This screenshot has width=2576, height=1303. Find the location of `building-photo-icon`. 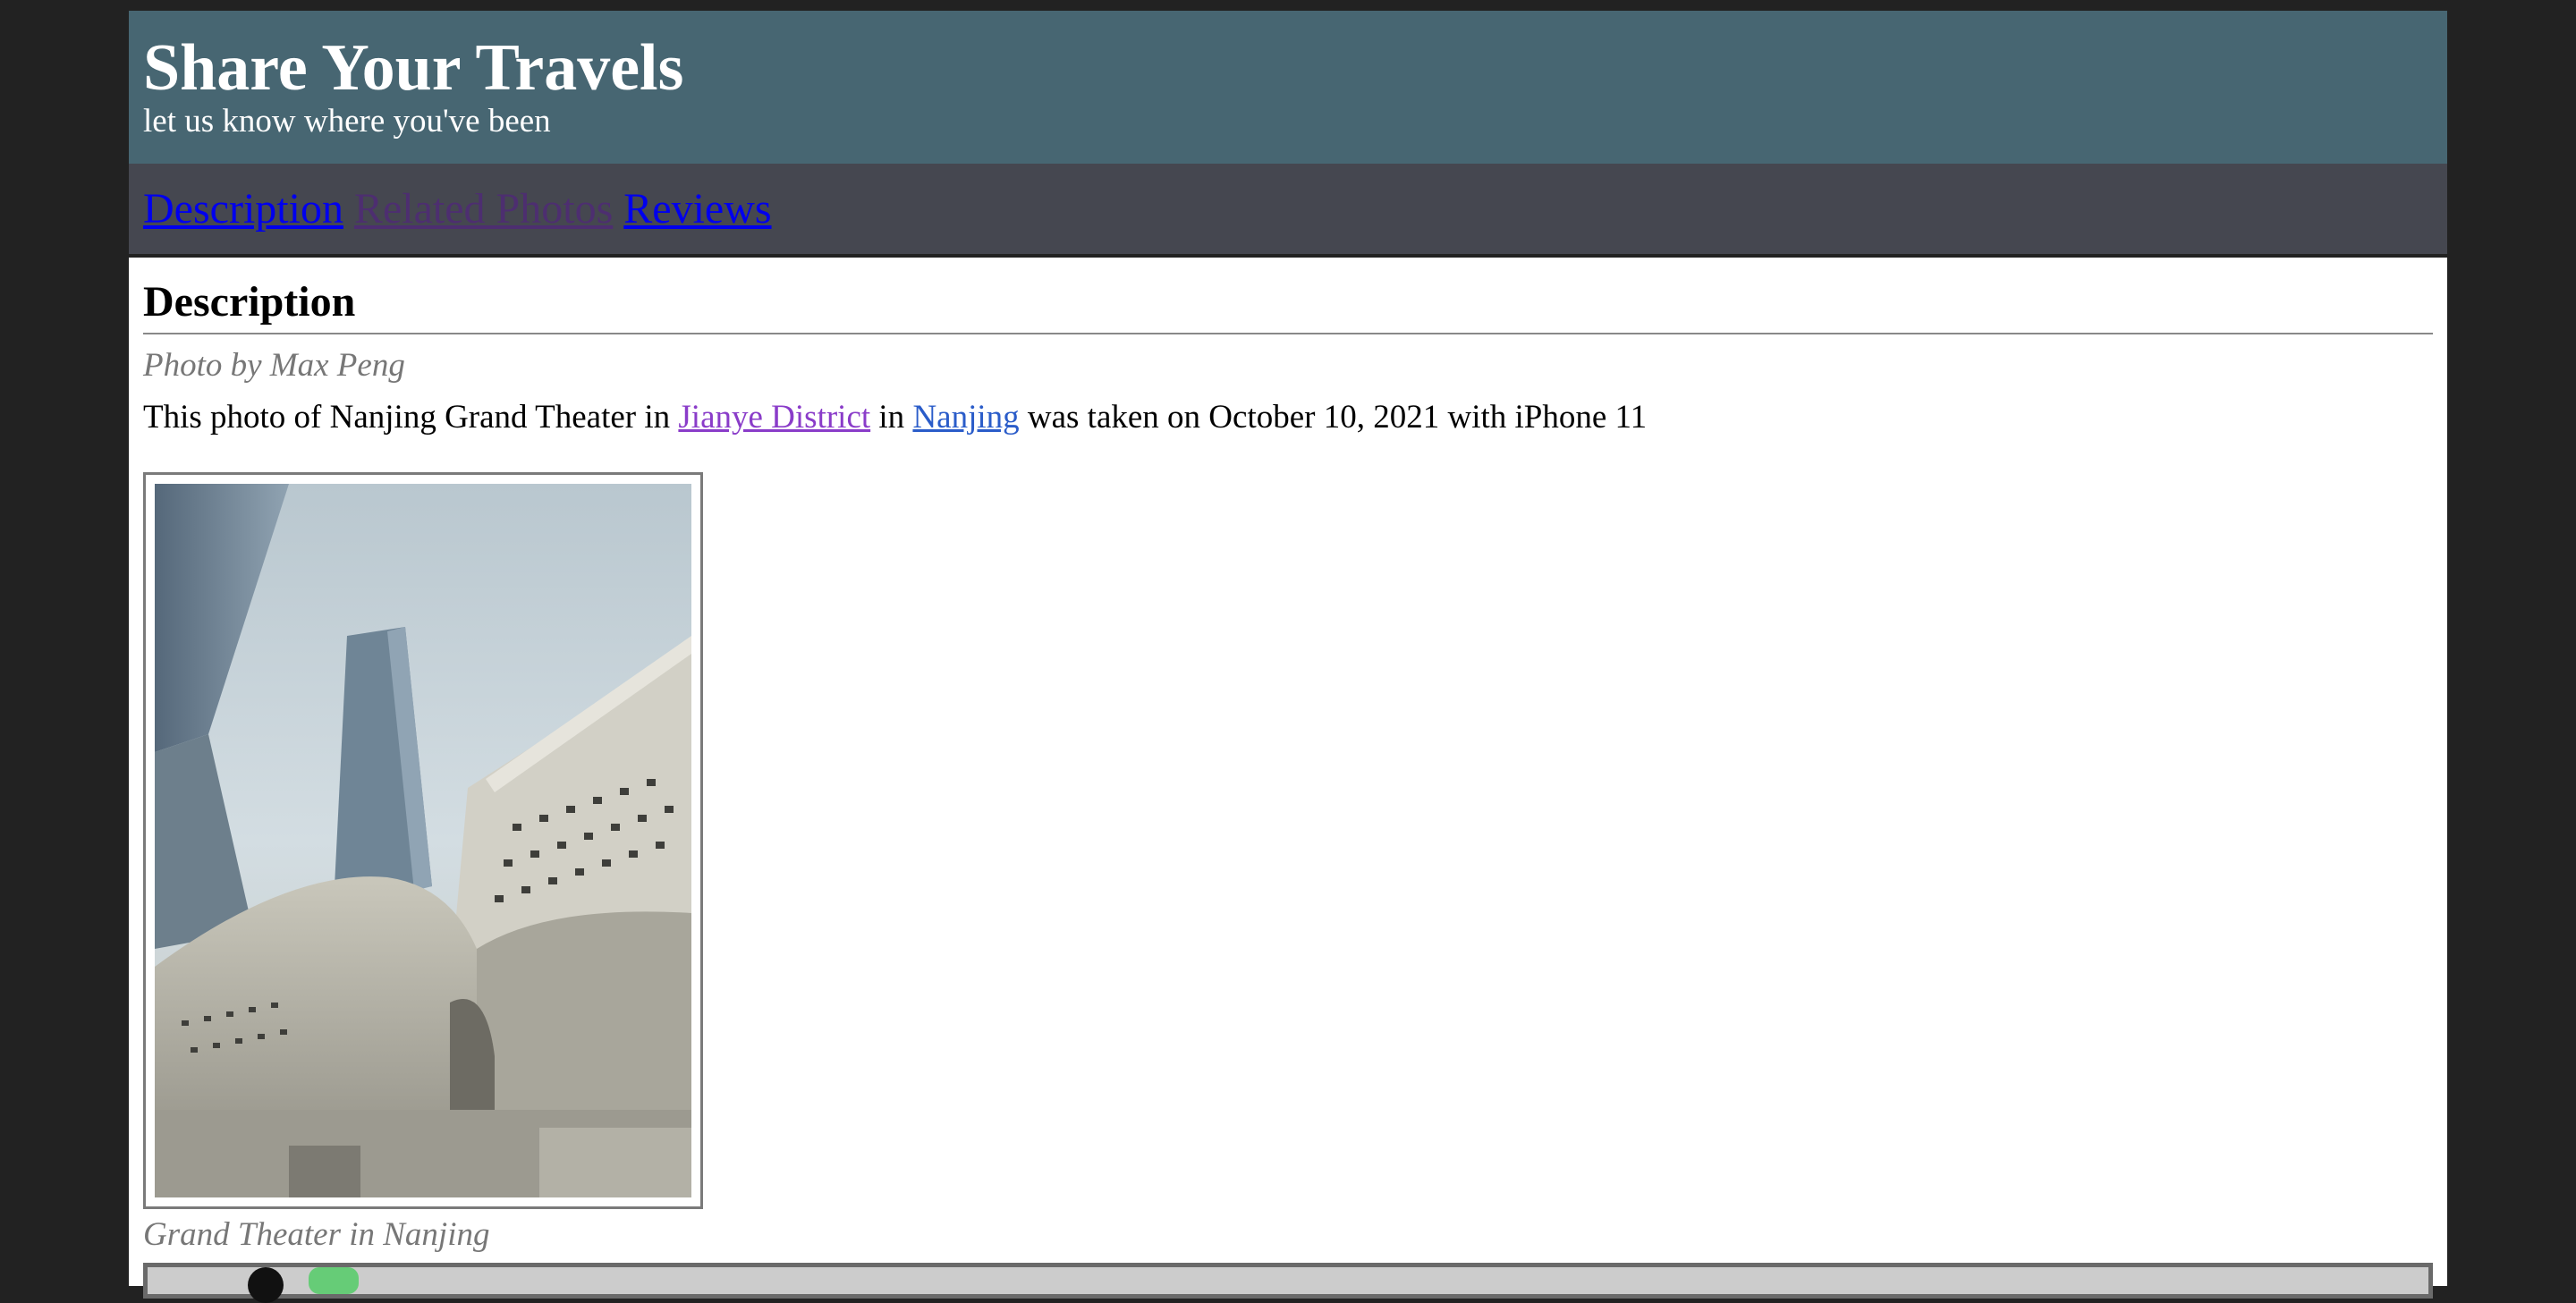

building-photo-icon is located at coordinates (423, 840).